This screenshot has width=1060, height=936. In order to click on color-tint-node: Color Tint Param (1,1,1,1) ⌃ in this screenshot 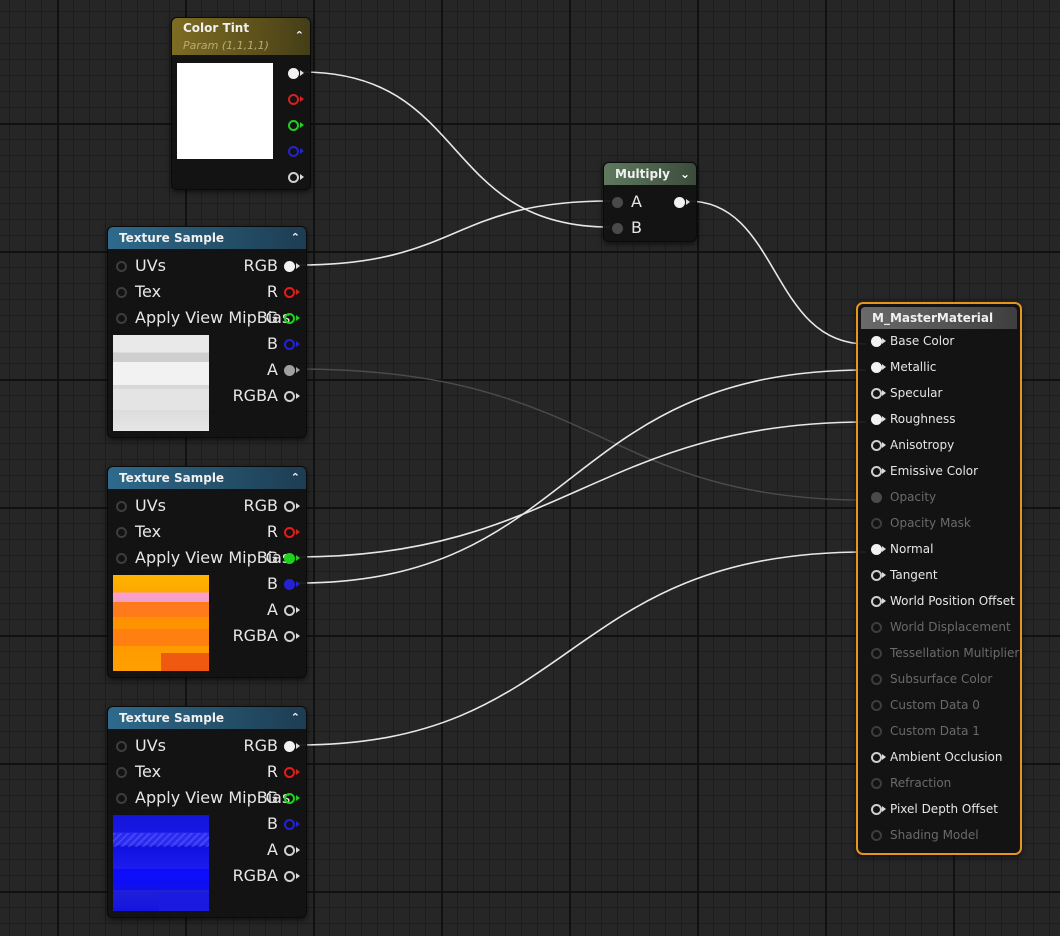, I will do `click(241, 103)`.